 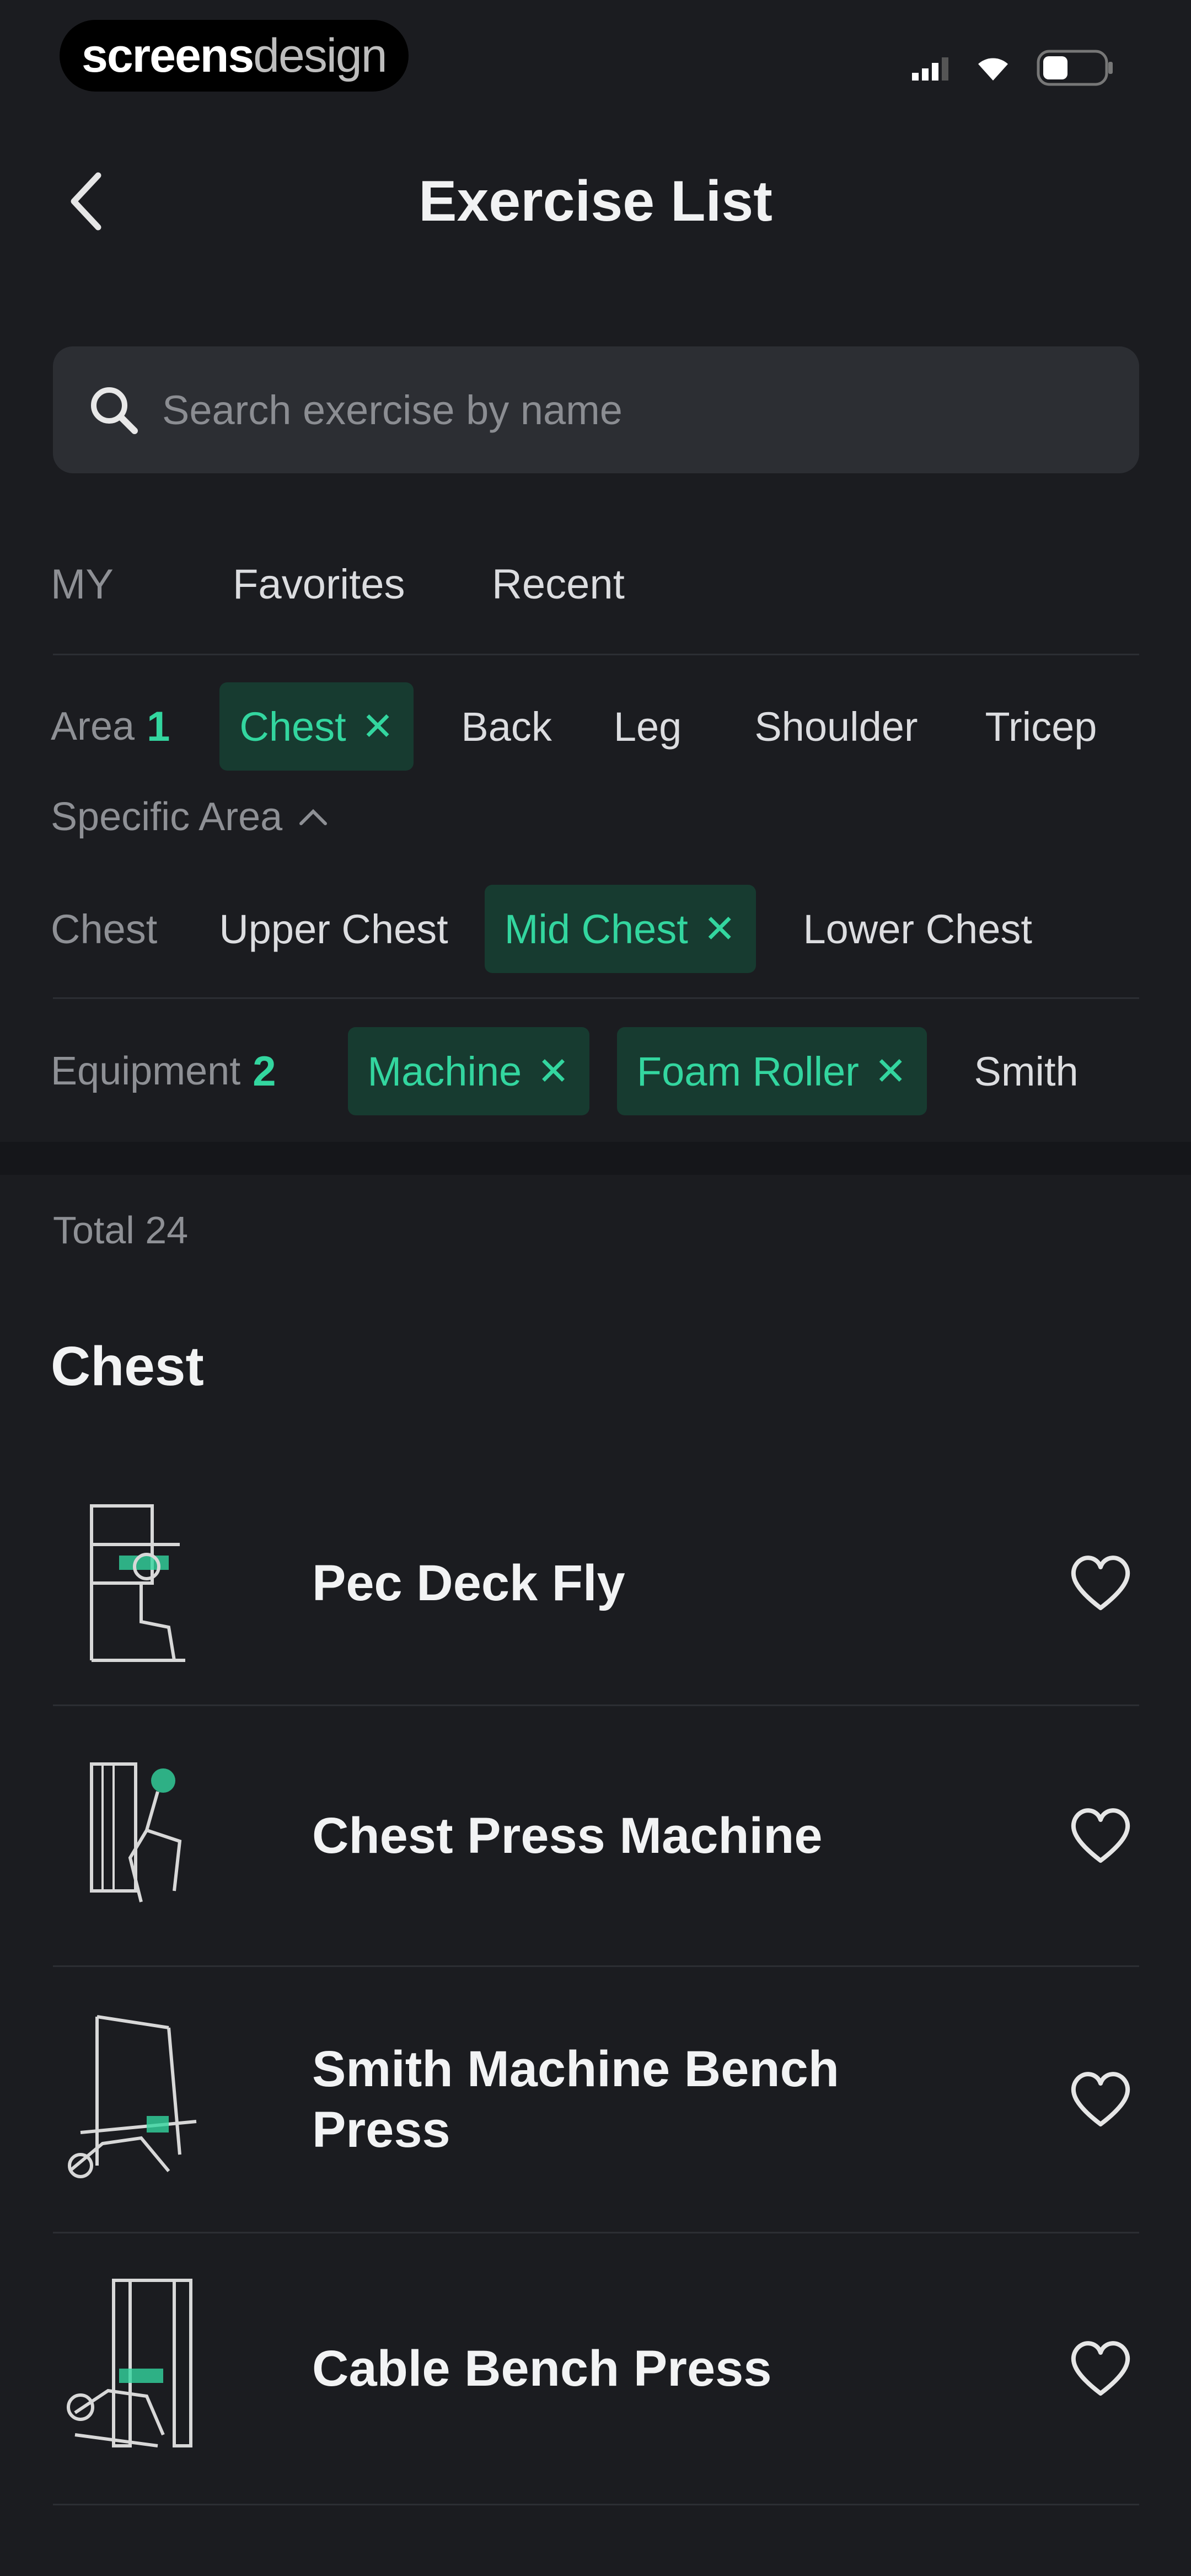 I want to click on back-button, so click(x=85, y=201).